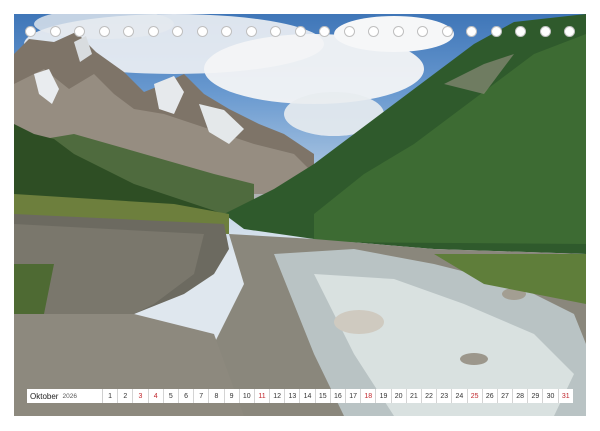 The image size is (600, 431). I want to click on day-cell: 23, so click(445, 396).